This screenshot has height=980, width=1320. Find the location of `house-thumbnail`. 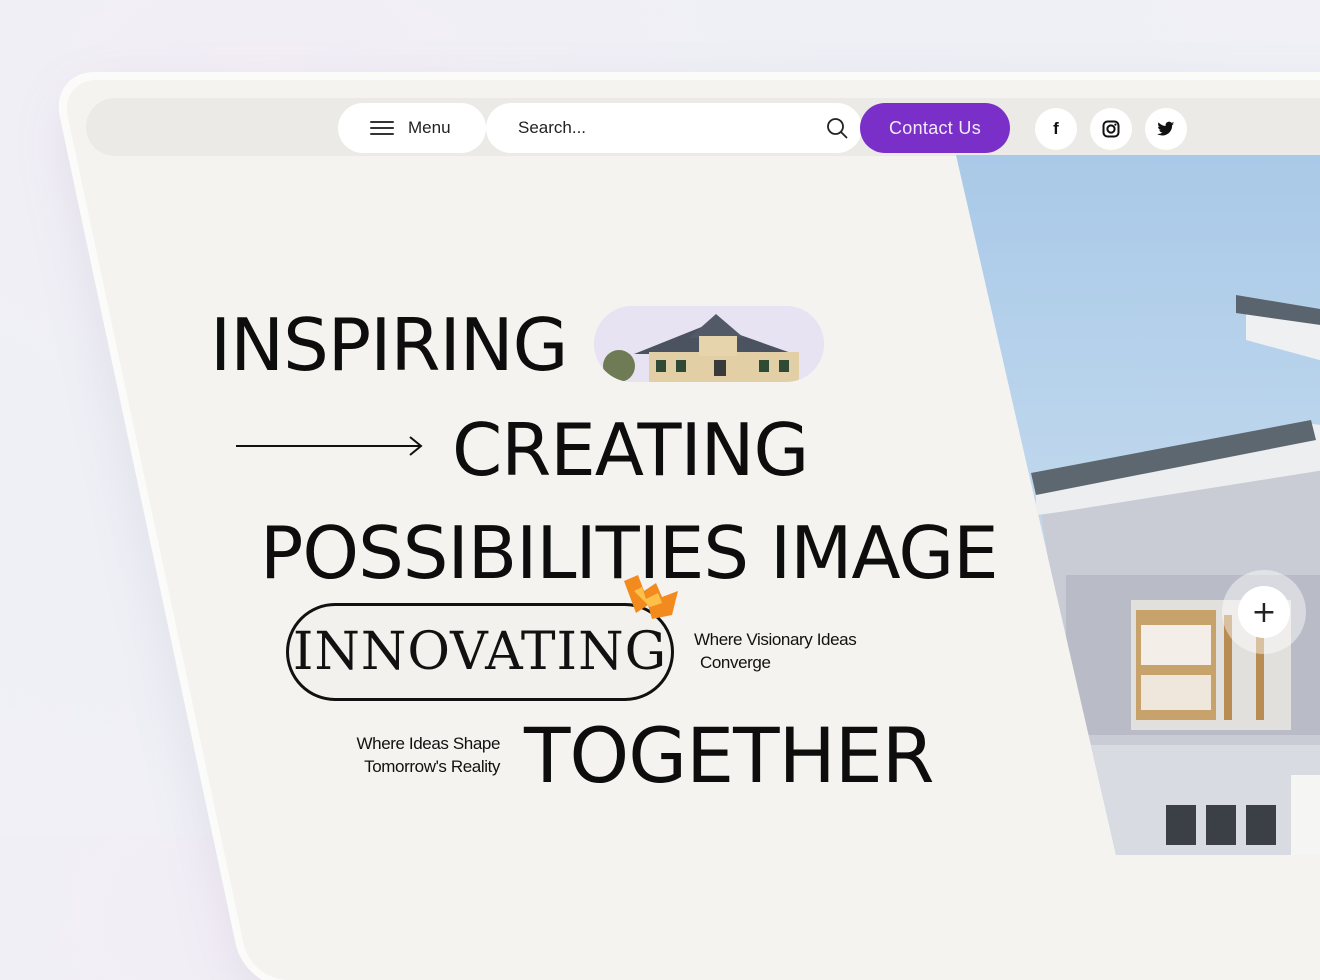

house-thumbnail is located at coordinates (709, 344).